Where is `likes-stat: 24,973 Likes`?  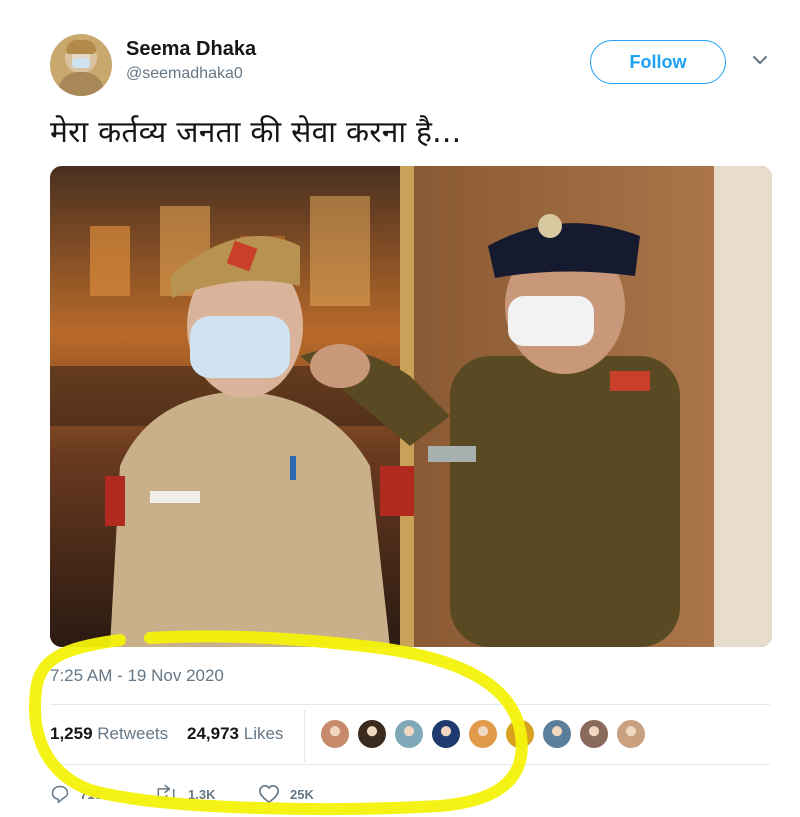 likes-stat: 24,973 Likes is located at coordinates (235, 734).